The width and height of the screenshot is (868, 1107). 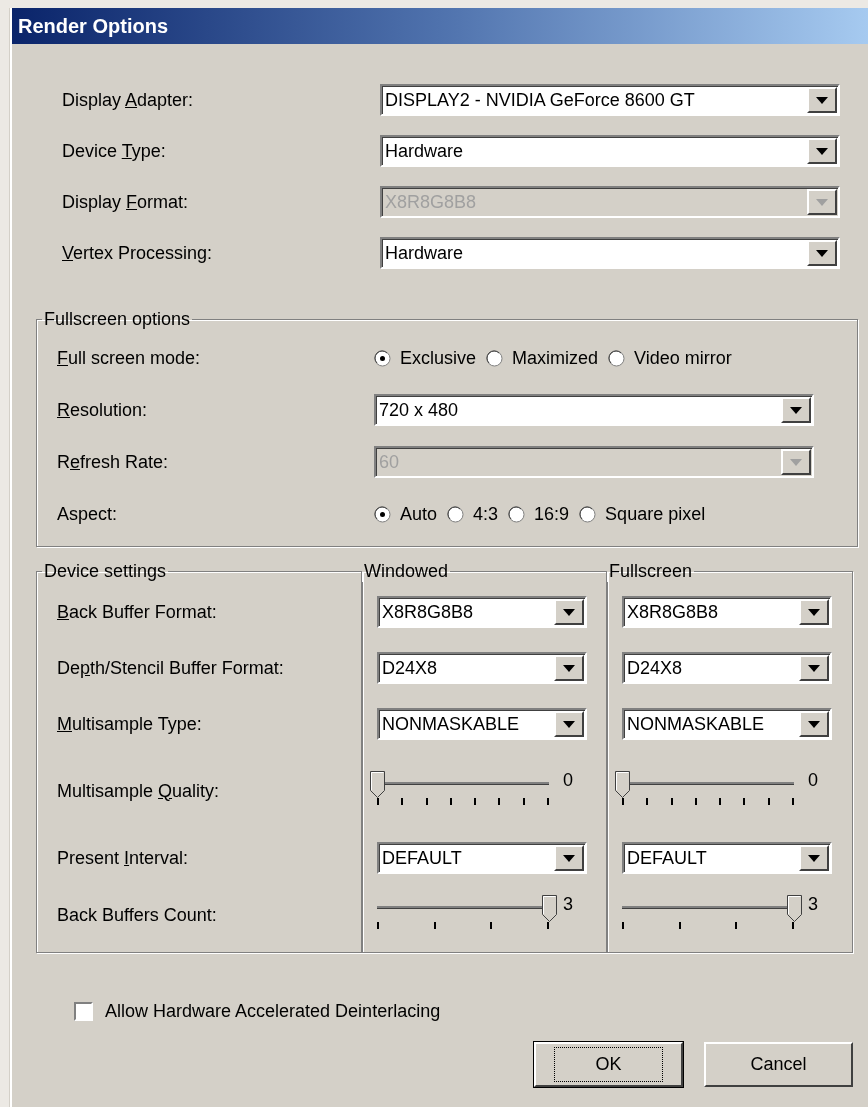 What do you see at coordinates (542, 358) in the screenshot?
I see `radio-option: Maximized` at bounding box center [542, 358].